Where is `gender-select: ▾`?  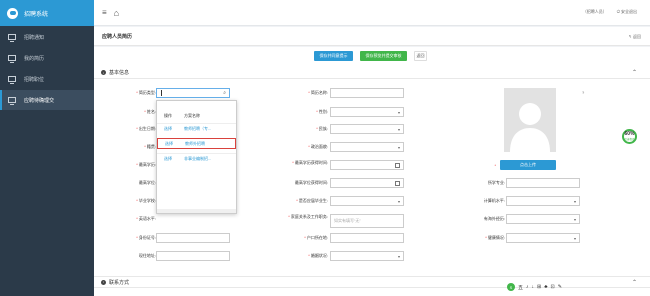 gender-select: ▾ is located at coordinates (367, 112).